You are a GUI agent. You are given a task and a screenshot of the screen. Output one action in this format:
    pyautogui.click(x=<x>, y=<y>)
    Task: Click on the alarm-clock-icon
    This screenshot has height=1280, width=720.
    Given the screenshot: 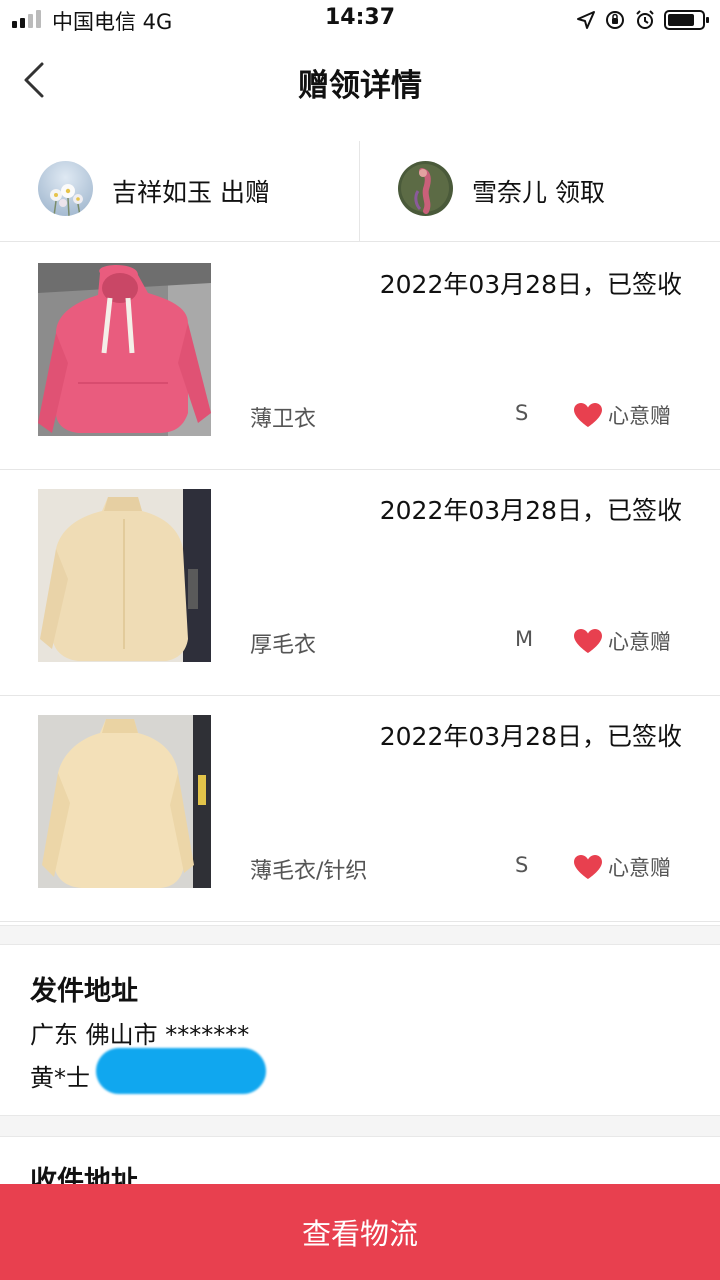 What is the action you would take?
    pyautogui.click(x=645, y=19)
    